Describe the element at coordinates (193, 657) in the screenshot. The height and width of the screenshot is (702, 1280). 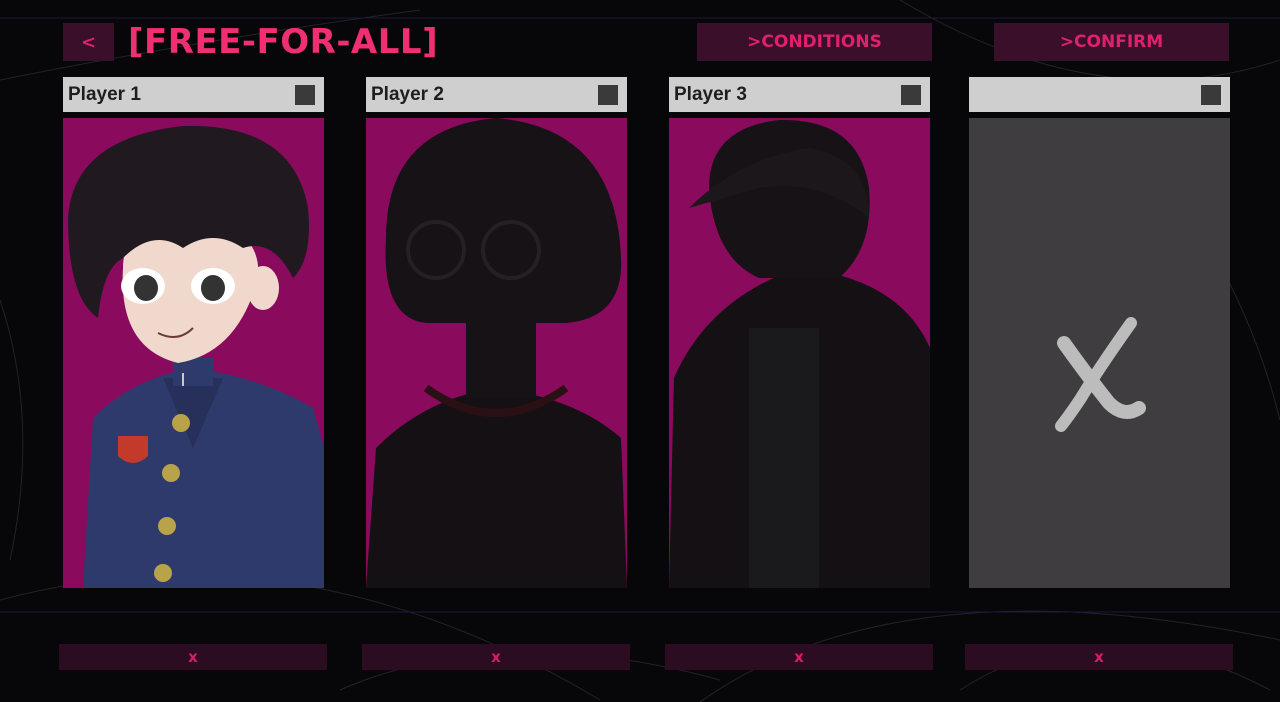
I see `remove-player-1-button: x` at that location.